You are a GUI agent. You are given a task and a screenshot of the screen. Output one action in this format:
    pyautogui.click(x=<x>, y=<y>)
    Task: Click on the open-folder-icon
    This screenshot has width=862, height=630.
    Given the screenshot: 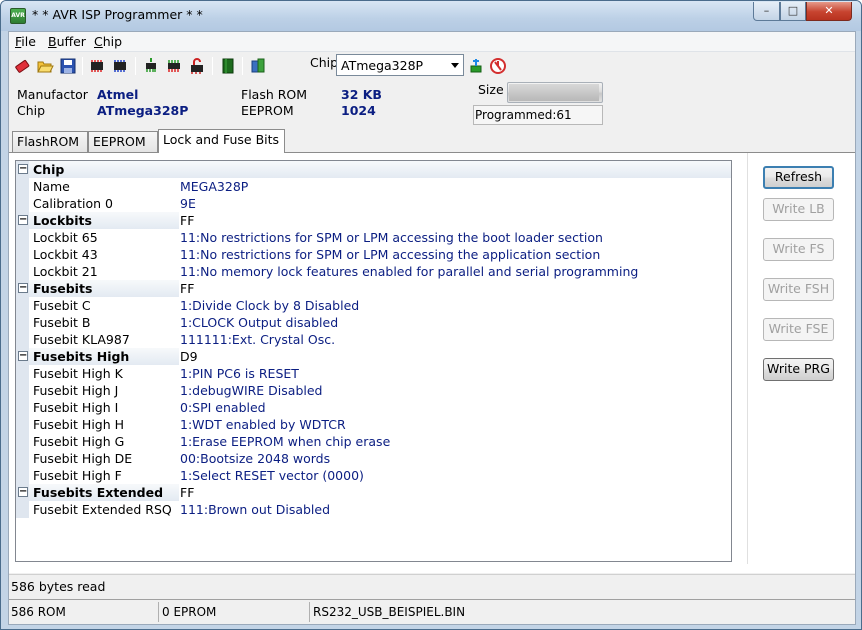 What is the action you would take?
    pyautogui.click(x=45, y=66)
    